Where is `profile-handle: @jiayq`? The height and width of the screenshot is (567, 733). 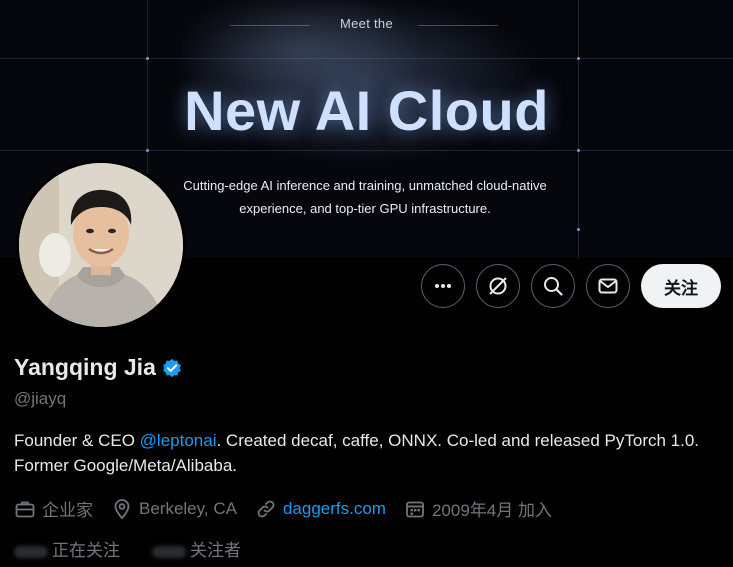
profile-handle: @jiayq is located at coordinates (40, 398).